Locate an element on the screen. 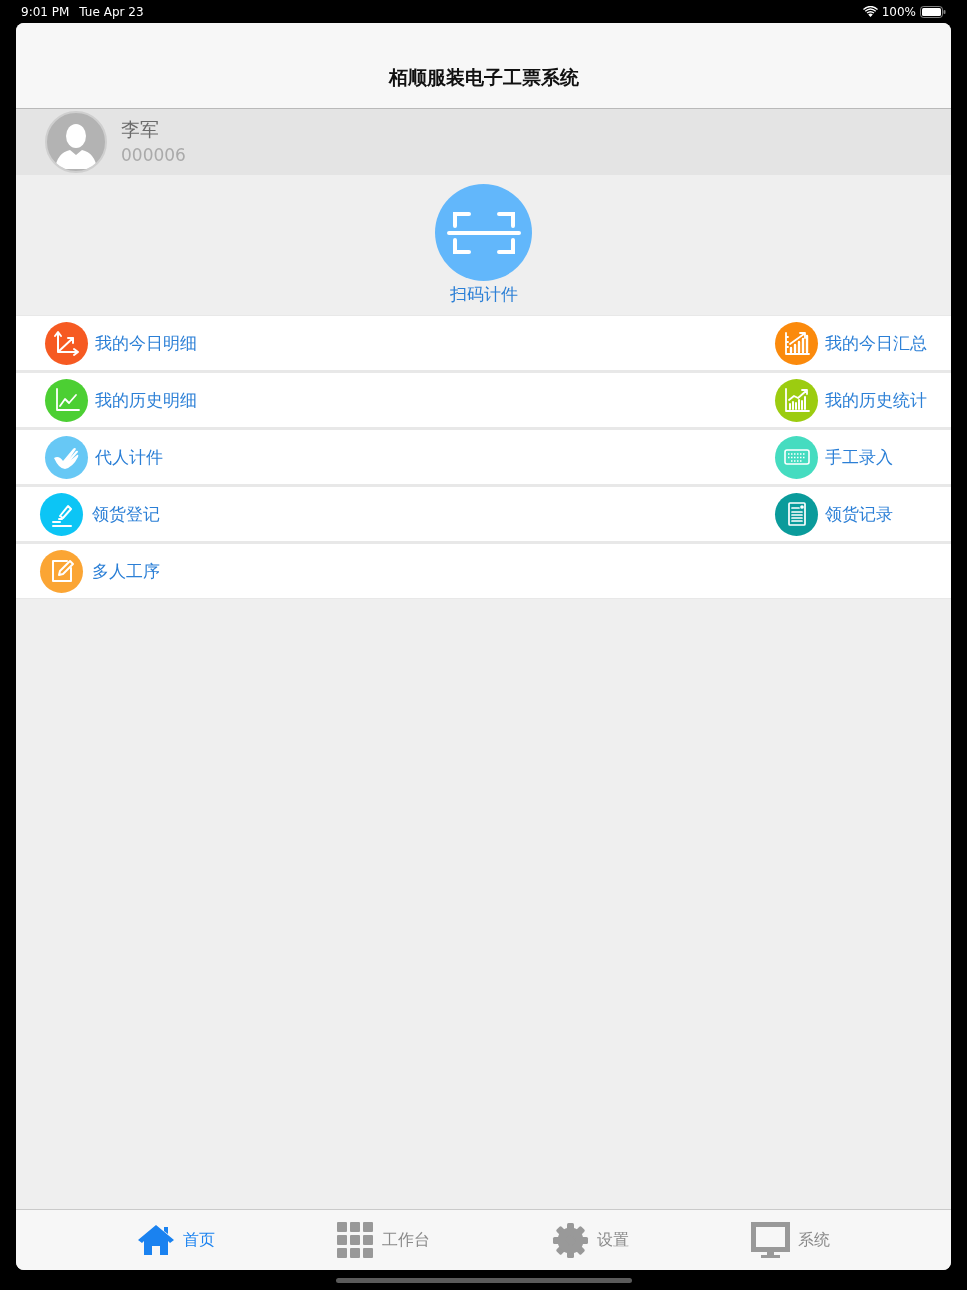 The height and width of the screenshot is (1290, 967). tab-label: 系统 is located at coordinates (814, 1240).